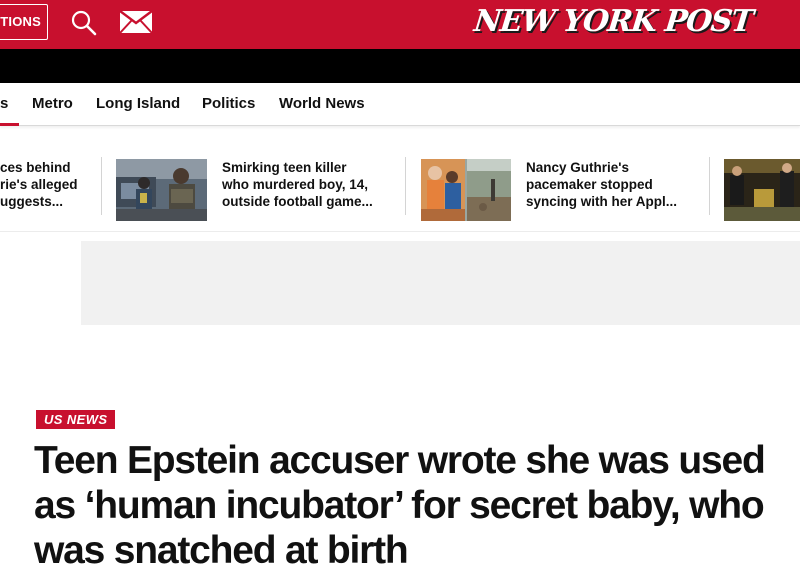 Image resolution: width=800 pixels, height=587 pixels. I want to click on nav-item-long-island: Long Island, so click(138, 103).